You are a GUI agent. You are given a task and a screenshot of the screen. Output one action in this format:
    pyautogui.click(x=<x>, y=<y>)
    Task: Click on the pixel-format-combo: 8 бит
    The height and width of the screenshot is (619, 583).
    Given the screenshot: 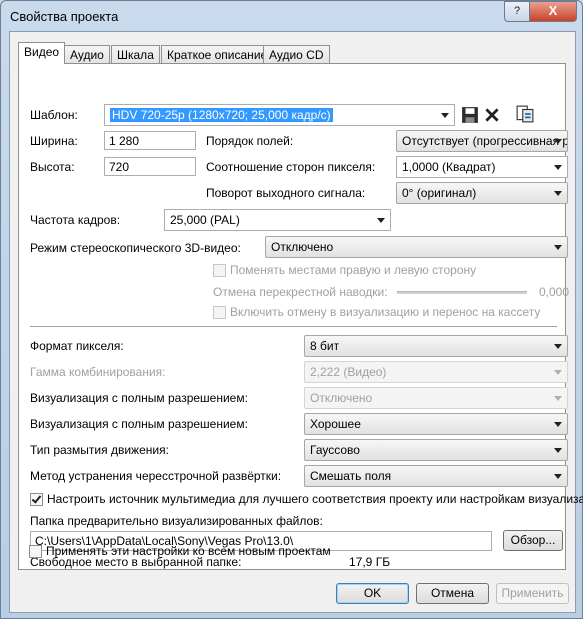 What is the action you would take?
    pyautogui.click(x=436, y=346)
    